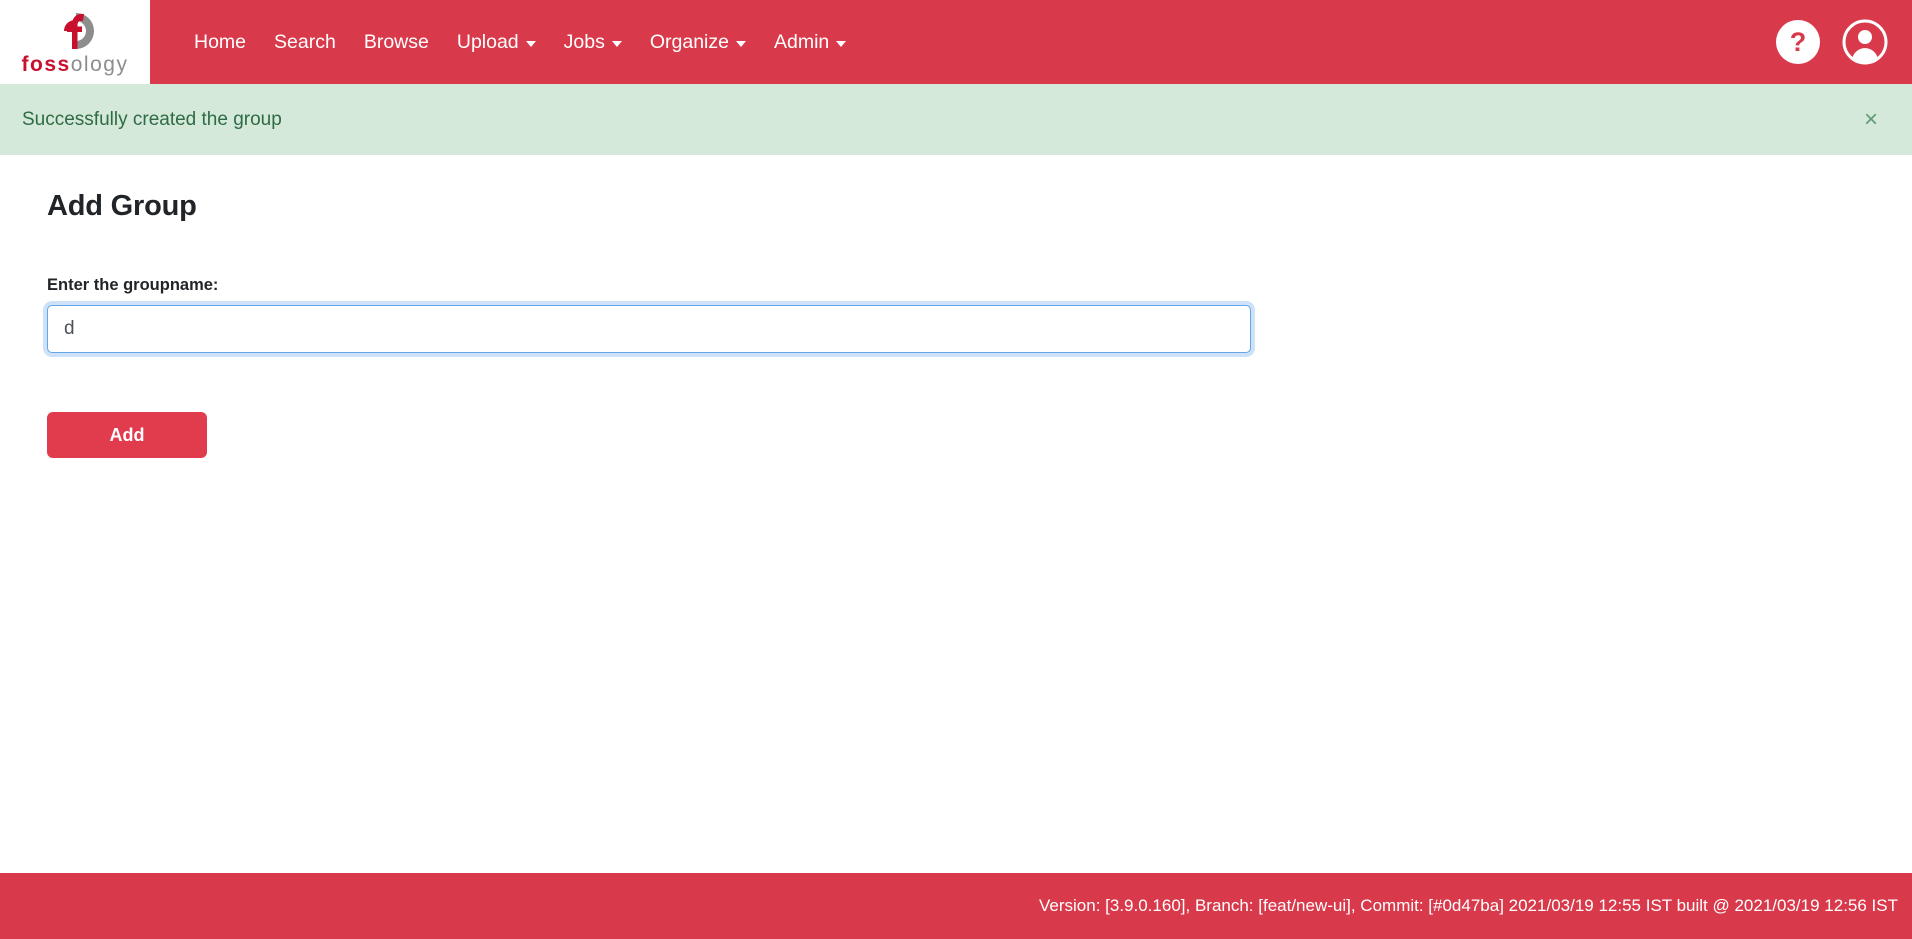 This screenshot has width=1912, height=939. I want to click on nav-item-organize: Organize, so click(698, 42).